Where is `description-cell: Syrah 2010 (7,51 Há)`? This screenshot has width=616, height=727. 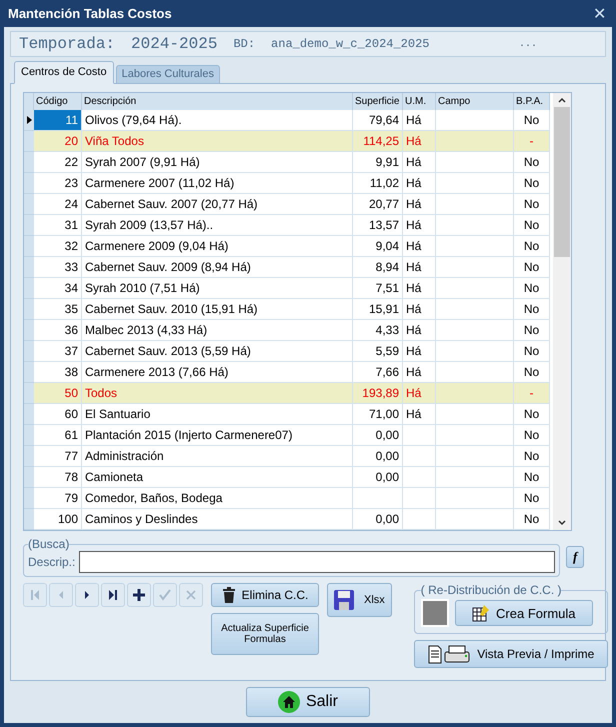
description-cell: Syrah 2010 (7,51 Há) is located at coordinates (217, 288).